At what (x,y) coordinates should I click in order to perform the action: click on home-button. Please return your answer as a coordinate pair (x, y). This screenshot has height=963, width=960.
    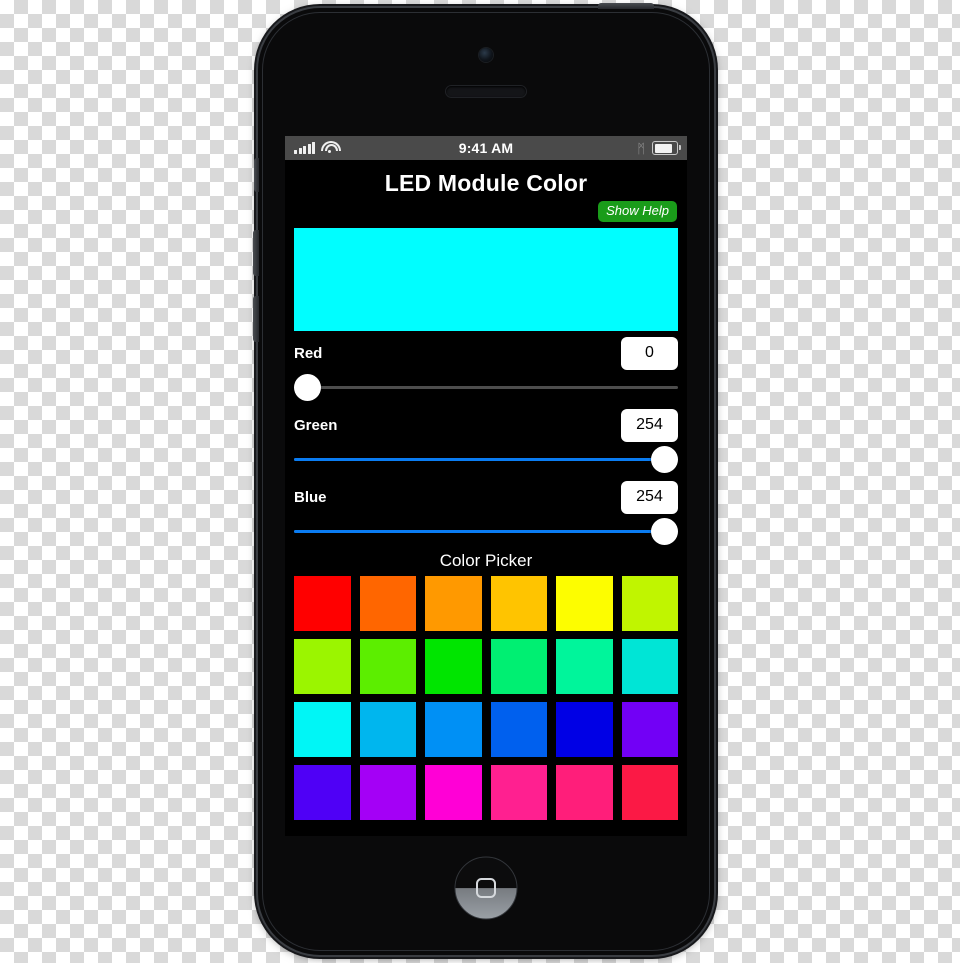
    Looking at the image, I should click on (486, 888).